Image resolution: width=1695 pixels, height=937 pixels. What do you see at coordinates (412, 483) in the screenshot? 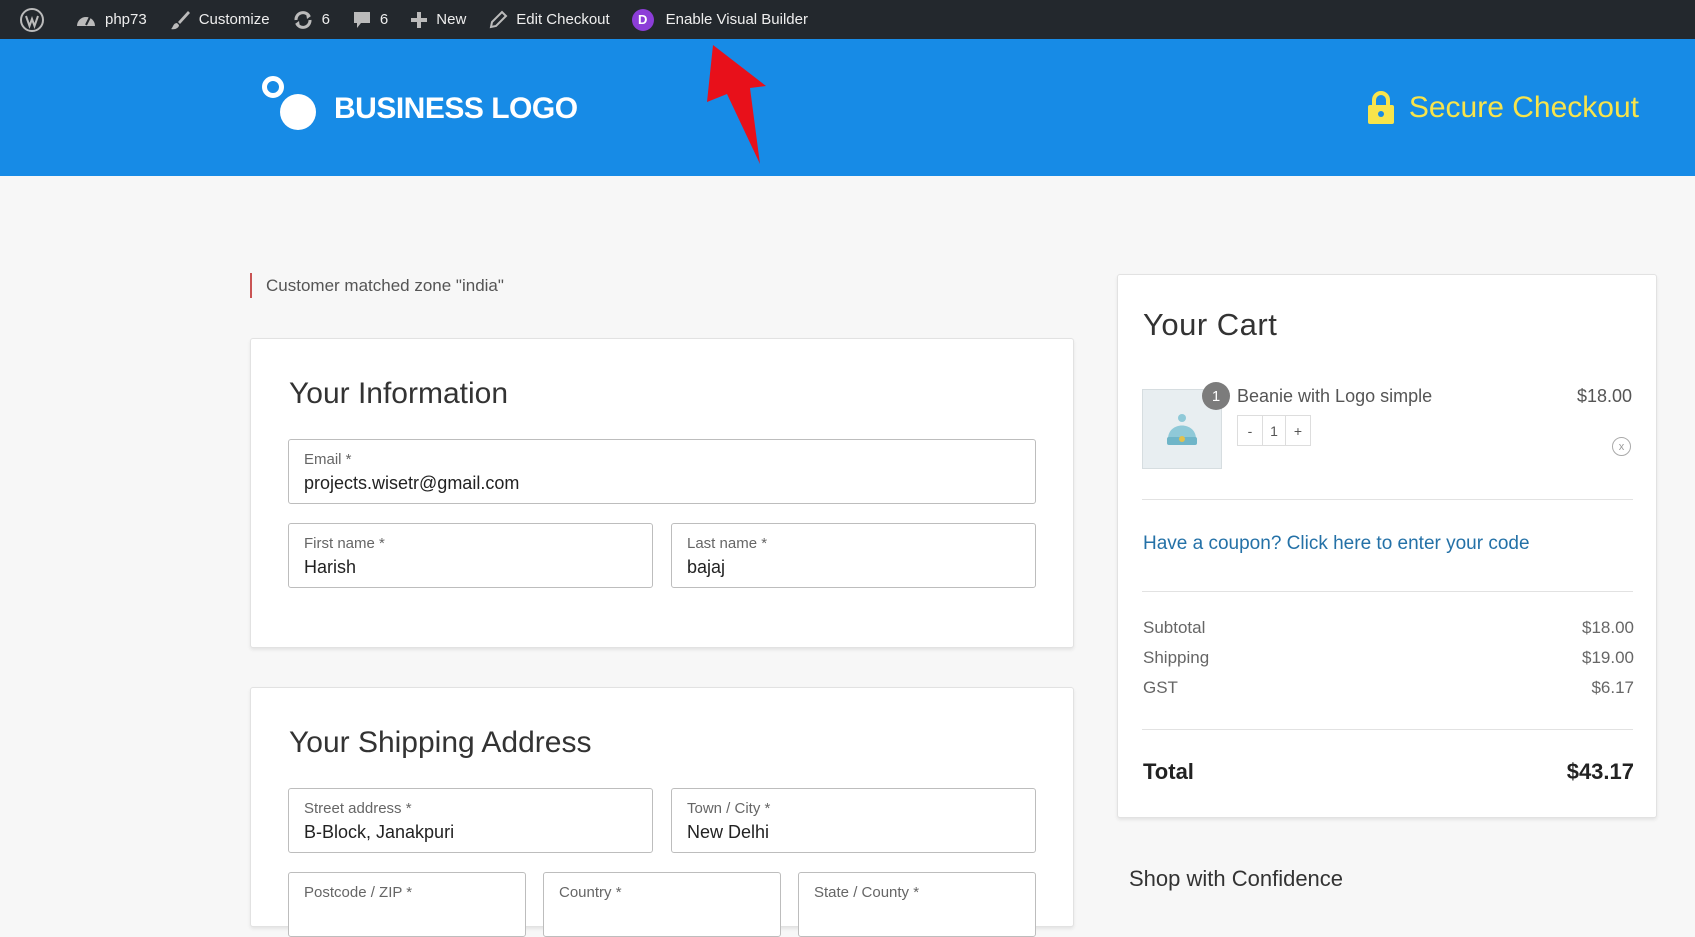
I see `email-value: projects.wisetr@gmail.com` at bounding box center [412, 483].